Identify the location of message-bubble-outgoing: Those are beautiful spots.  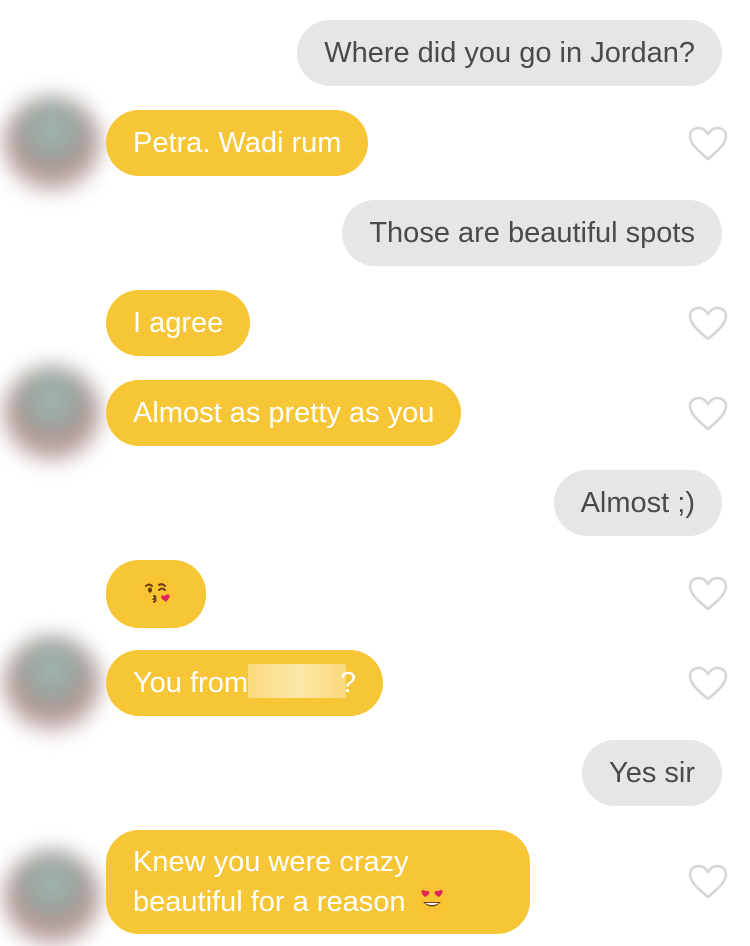
(532, 233).